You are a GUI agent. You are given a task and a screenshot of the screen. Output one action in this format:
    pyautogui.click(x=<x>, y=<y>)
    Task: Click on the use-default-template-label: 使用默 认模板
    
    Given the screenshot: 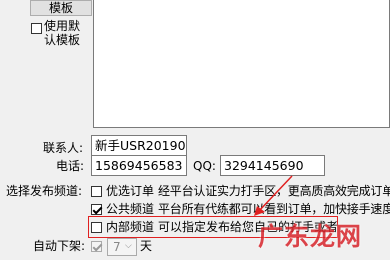 What is the action you would take?
    pyautogui.click(x=62, y=33)
    